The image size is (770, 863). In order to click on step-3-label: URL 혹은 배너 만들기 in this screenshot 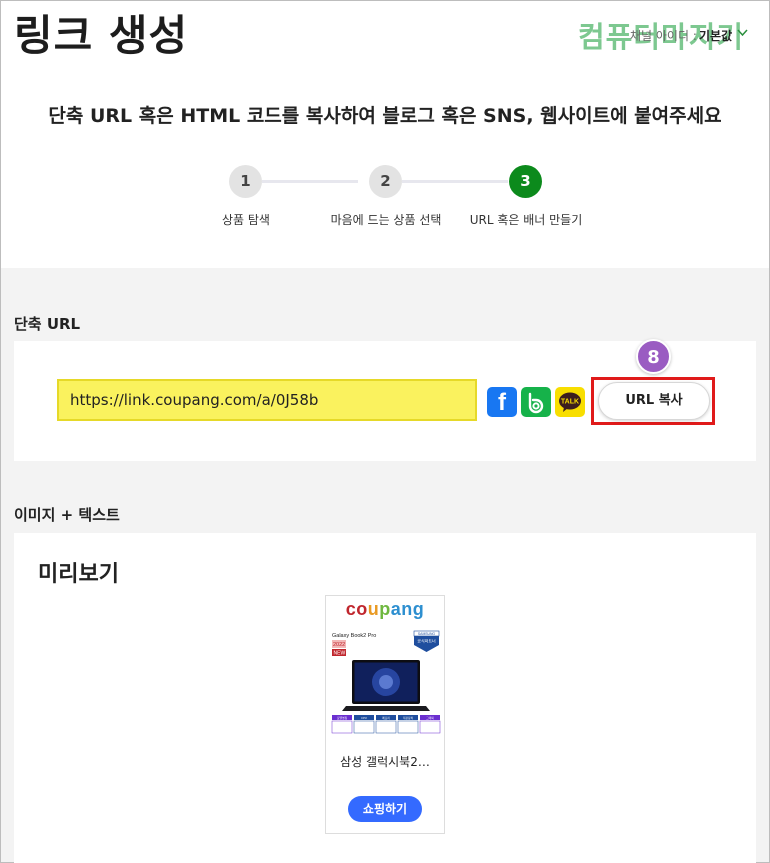, I will do `click(526, 220)`.